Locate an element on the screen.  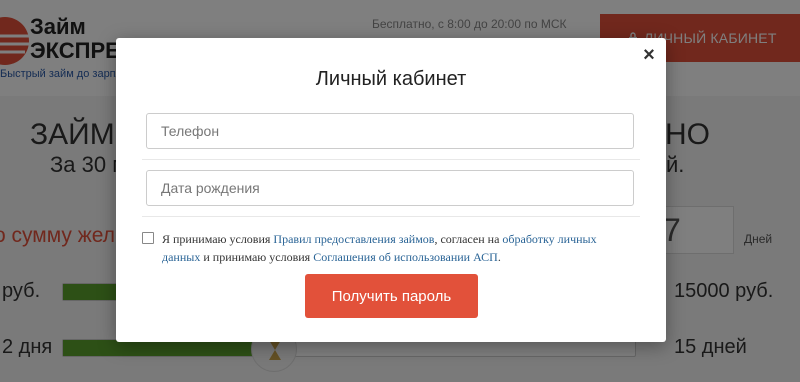
asp-agreement-link: Соглашения об использовании АСП is located at coordinates (405, 257).